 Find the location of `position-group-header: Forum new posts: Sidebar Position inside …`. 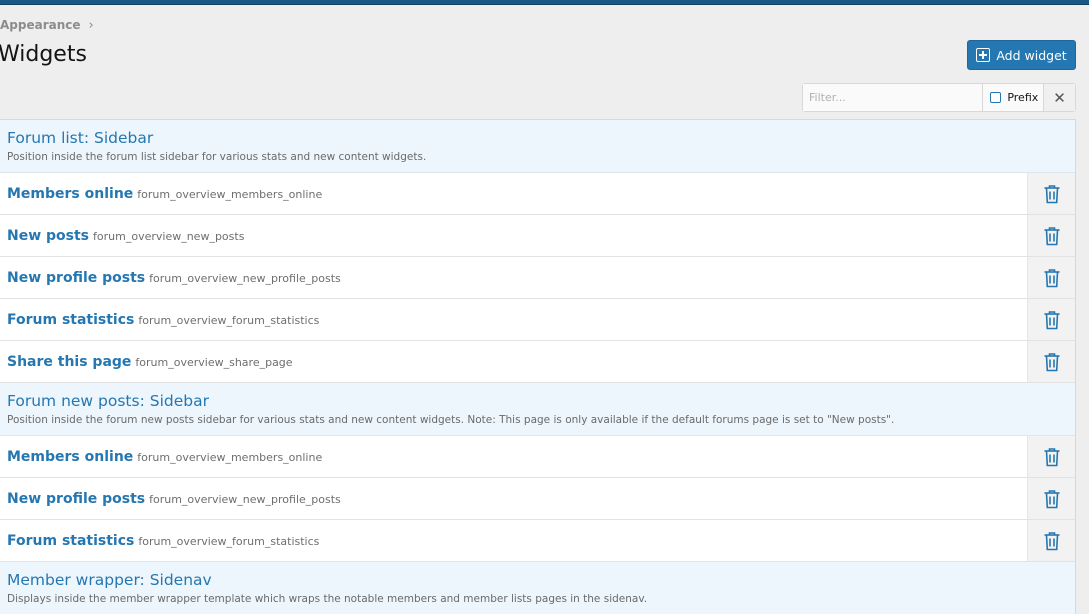

position-group-header: Forum new posts: Sidebar Position inside … is located at coordinates (537, 409).